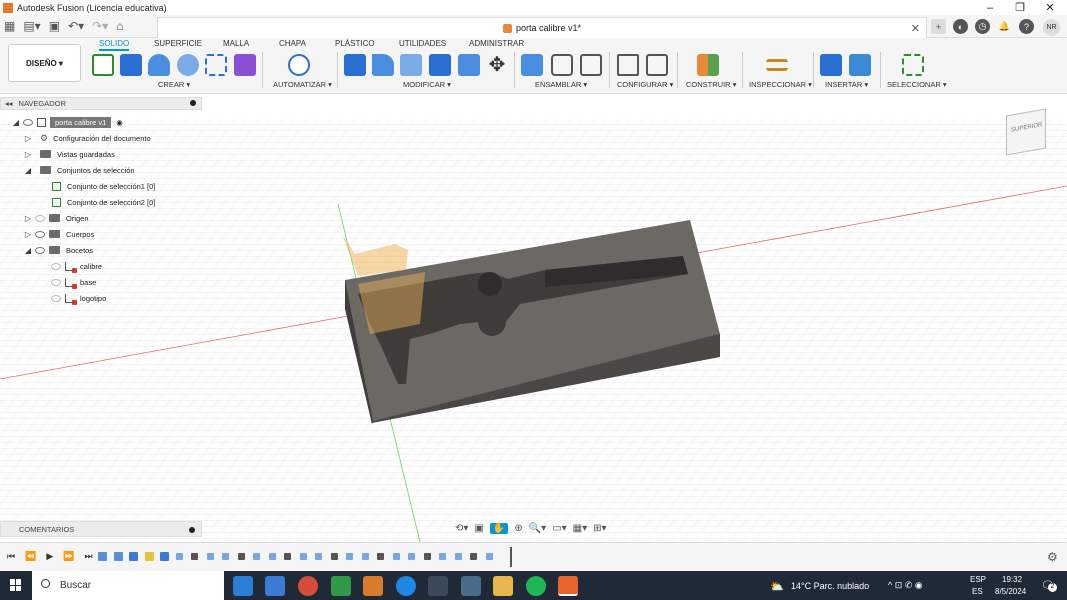 This screenshot has height=600, width=1067. Describe the element at coordinates (645, 84) in the screenshot. I see `group-configurar: CONFIGURAR ▾` at that location.